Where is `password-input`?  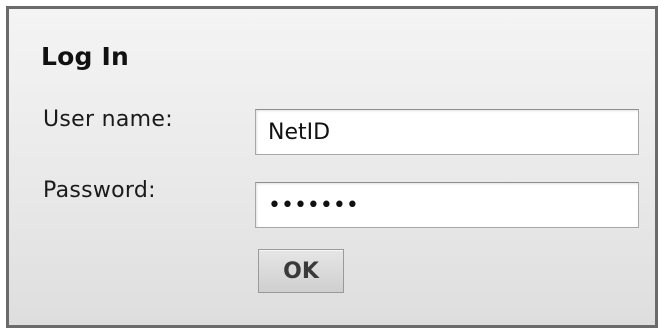
password-input is located at coordinates (447, 205).